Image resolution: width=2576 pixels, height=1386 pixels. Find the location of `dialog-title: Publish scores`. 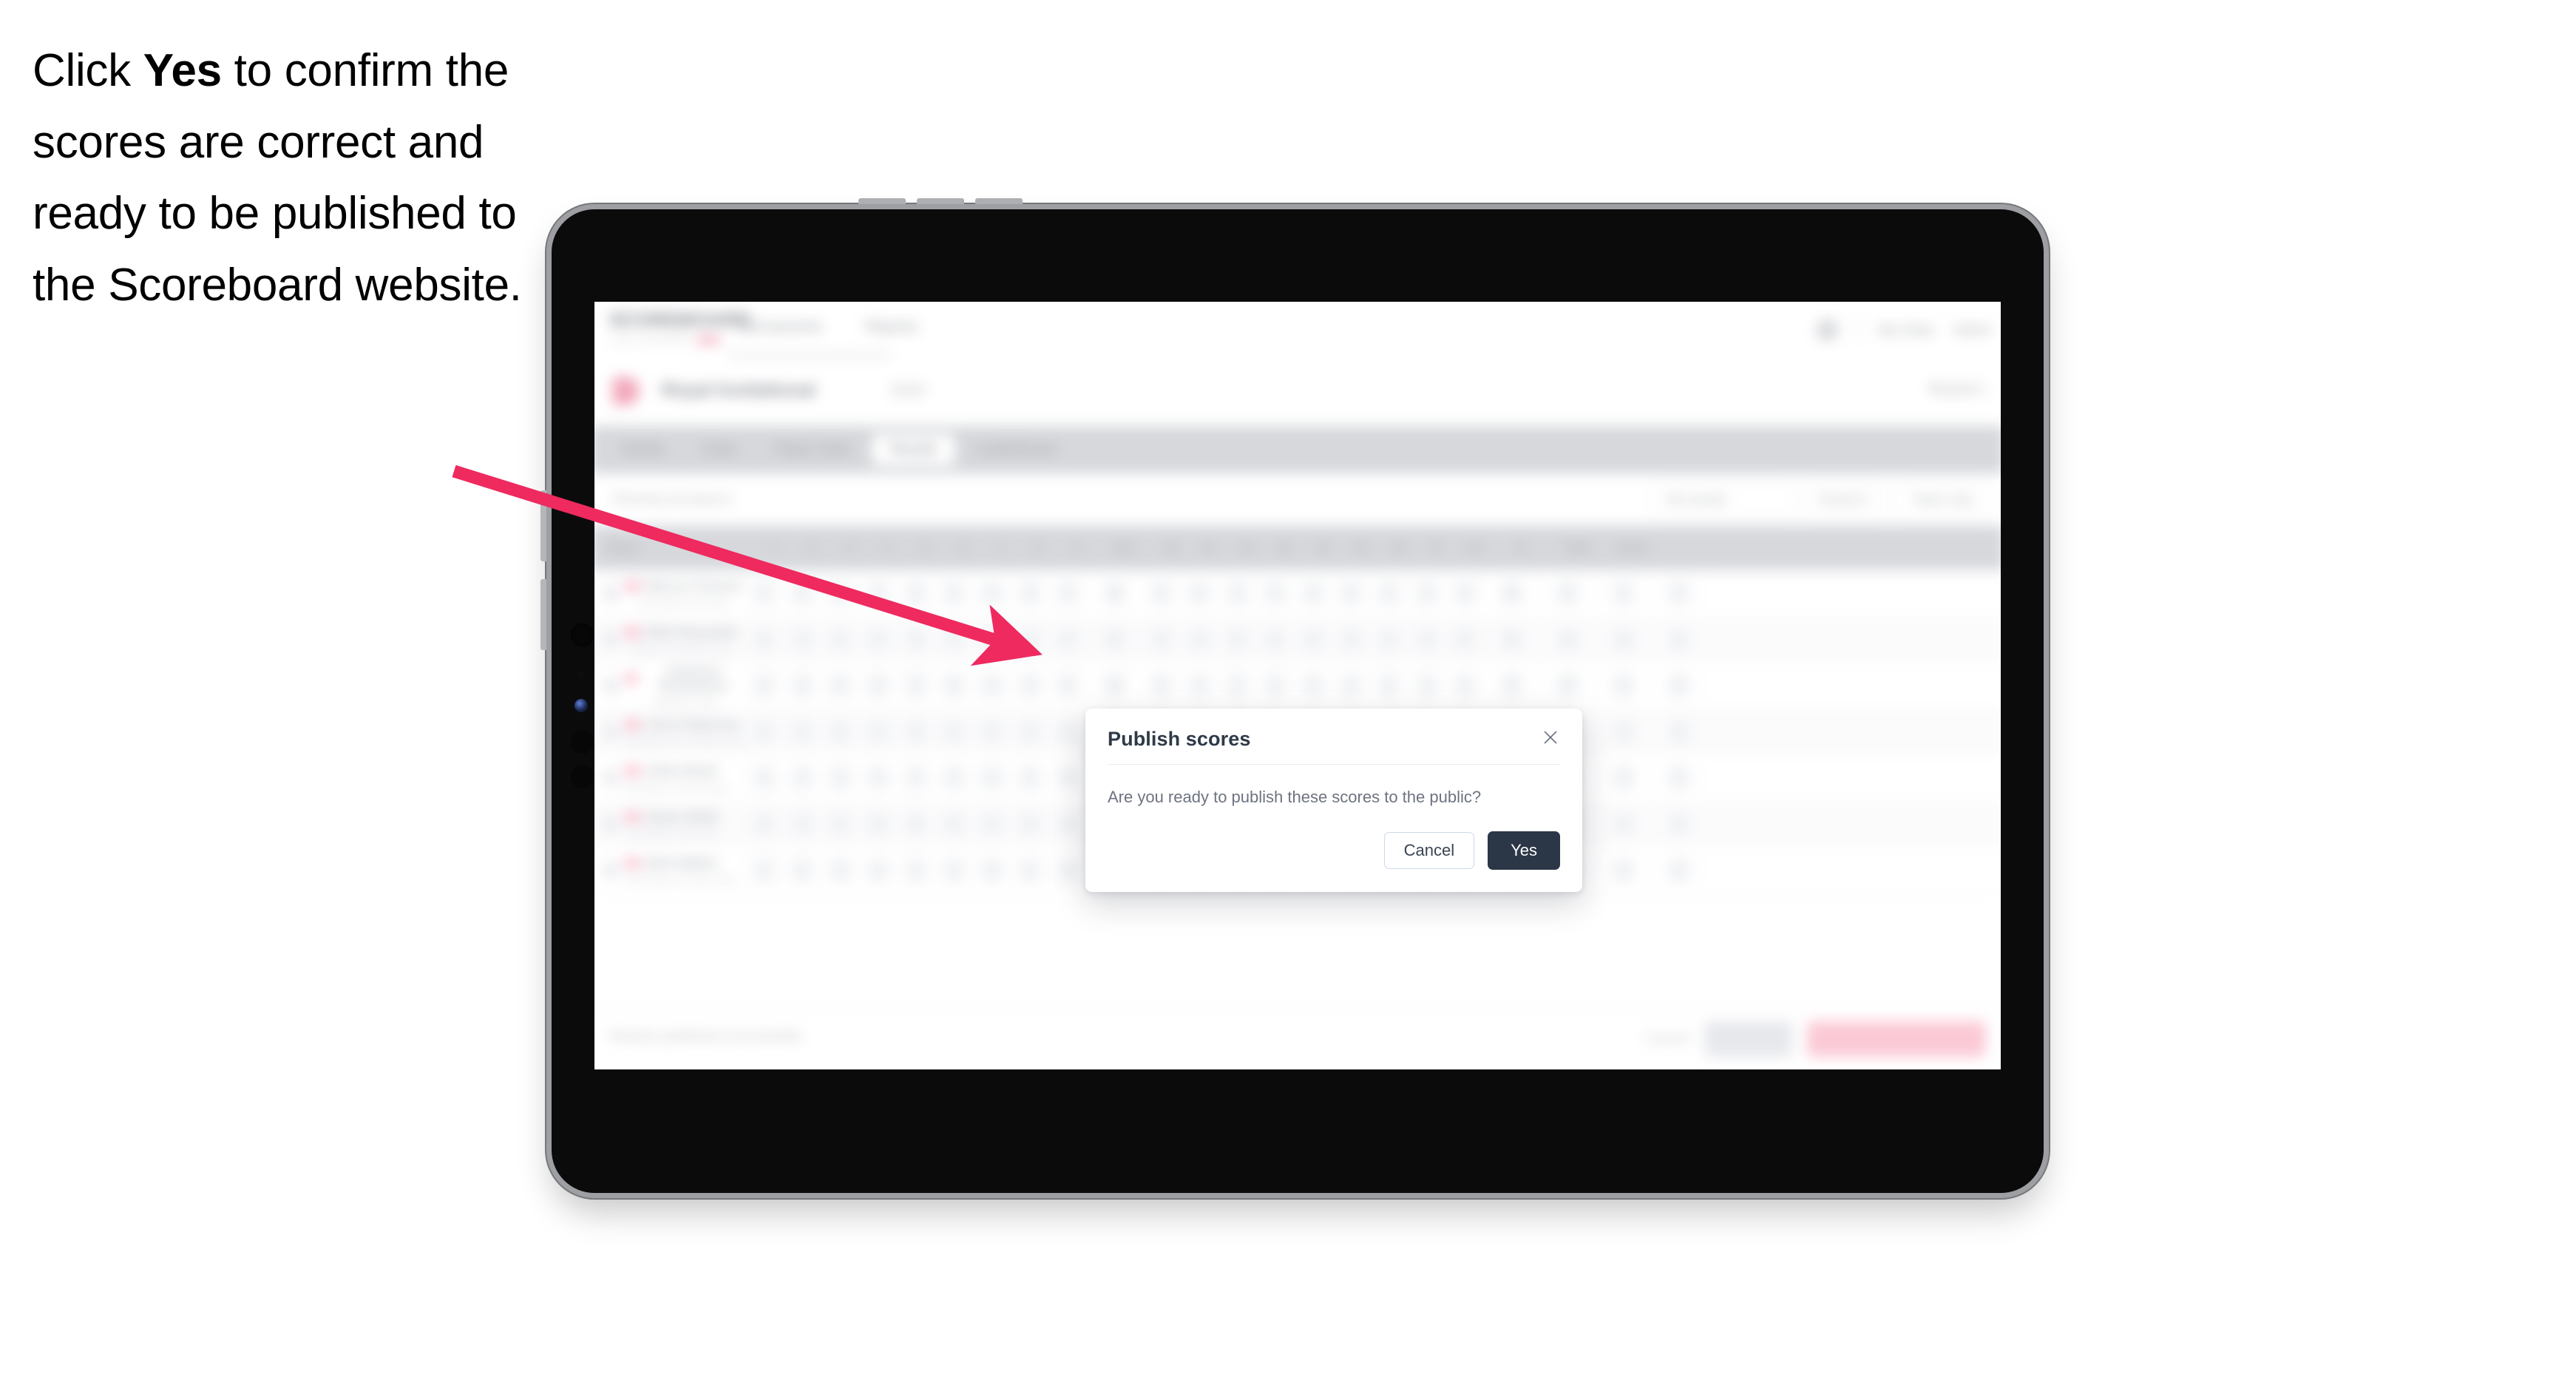

dialog-title: Publish scores is located at coordinates (1179, 739).